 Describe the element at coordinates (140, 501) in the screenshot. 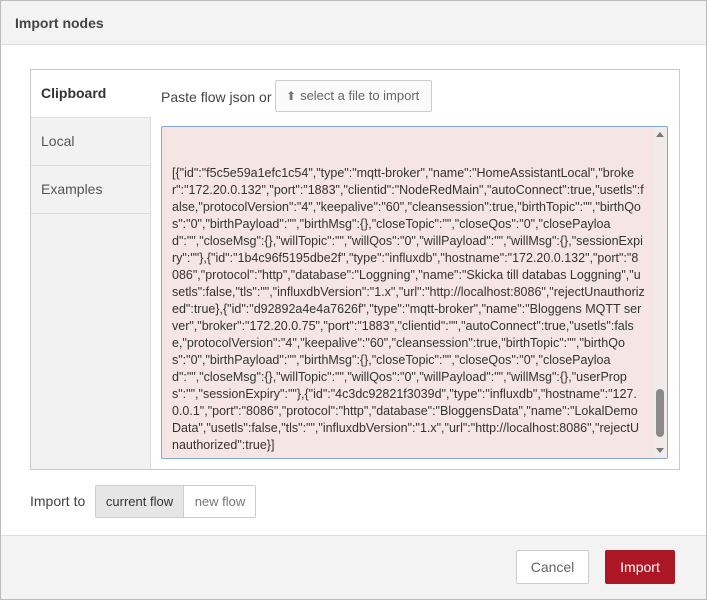

I see `current-flow-button: current flow` at that location.